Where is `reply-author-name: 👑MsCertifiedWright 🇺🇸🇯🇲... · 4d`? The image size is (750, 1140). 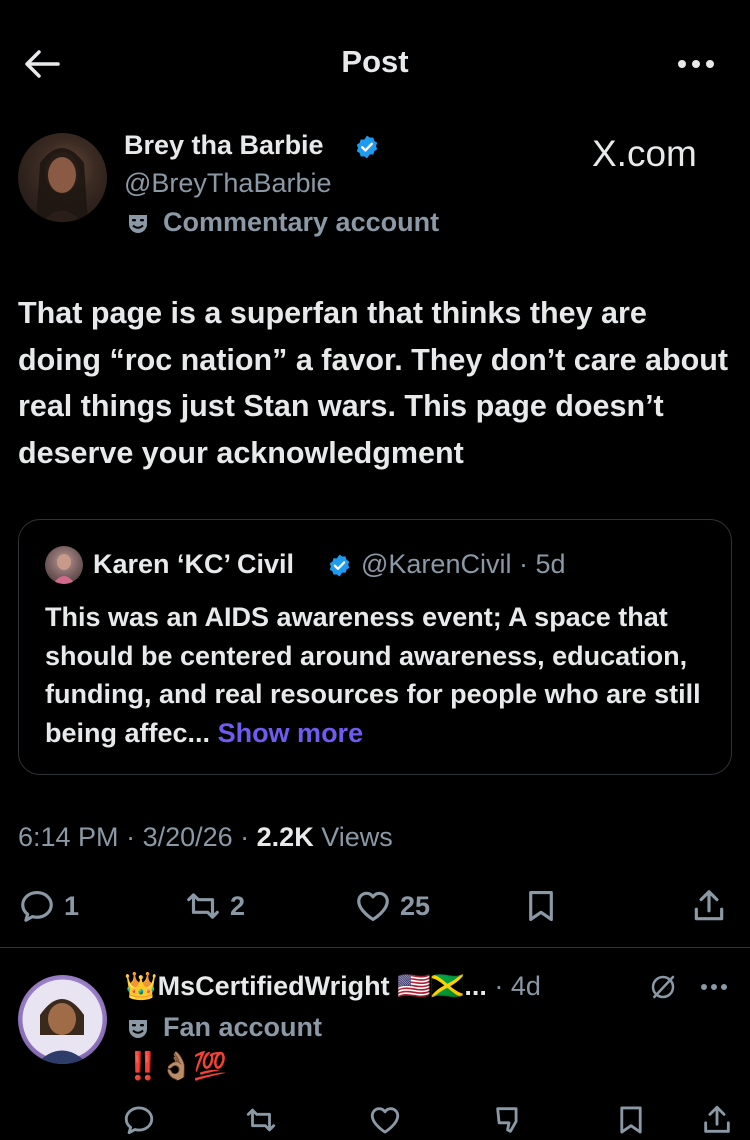 reply-author-name: 👑MsCertifiedWright 🇺🇸🇯🇲... · 4d is located at coordinates (332, 986).